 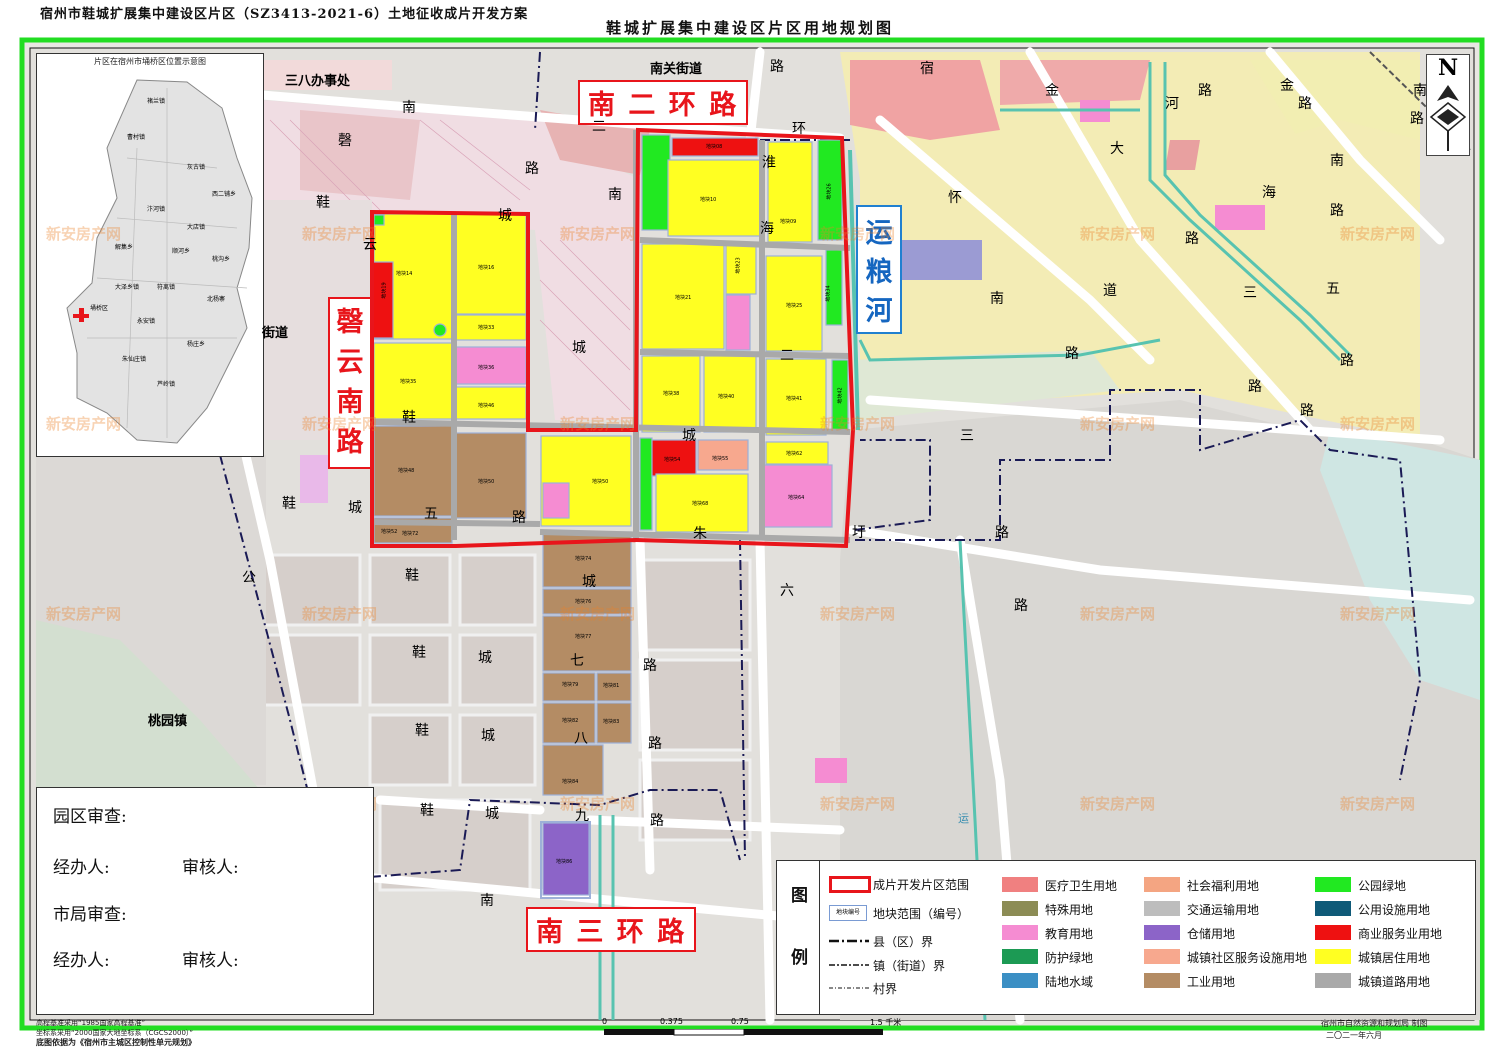 What do you see at coordinates (1354, 1035) in the screenshot?
I see `footnote-date: 二〇二一年六月` at bounding box center [1354, 1035].